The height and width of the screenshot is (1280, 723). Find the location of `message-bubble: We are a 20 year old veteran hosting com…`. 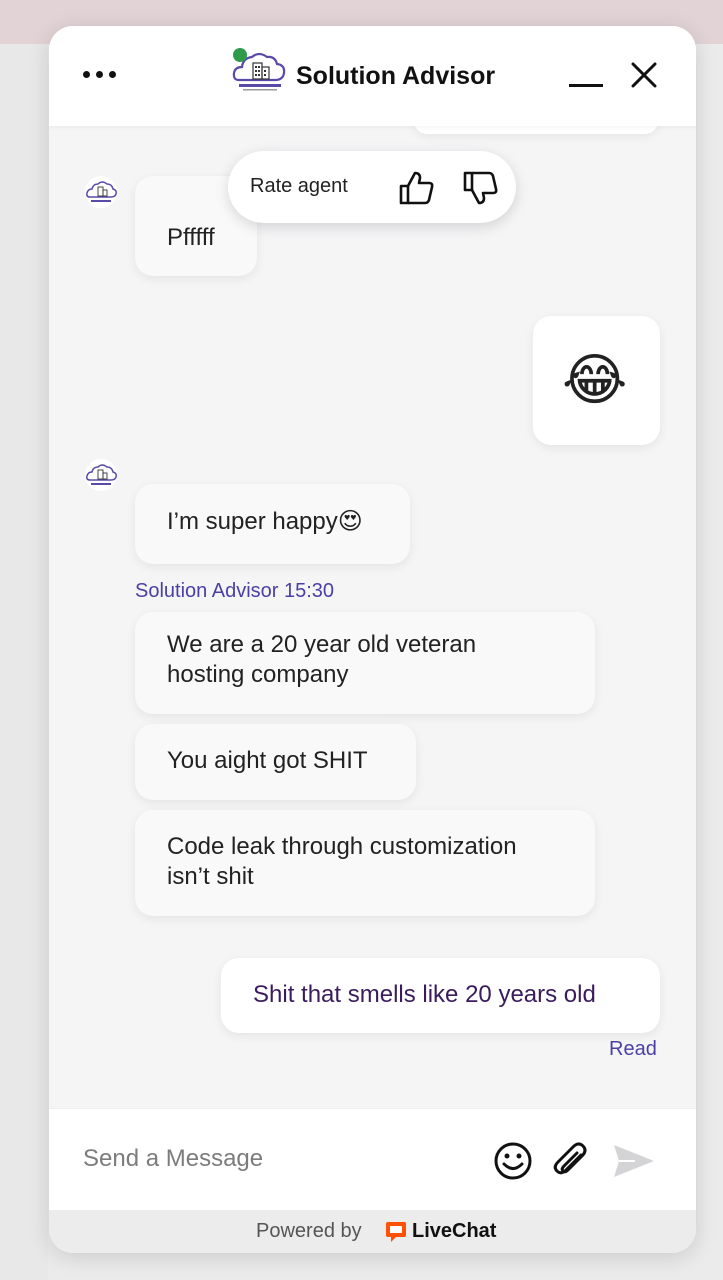

message-bubble: We are a 20 year old veteran hosting com… is located at coordinates (365, 663).